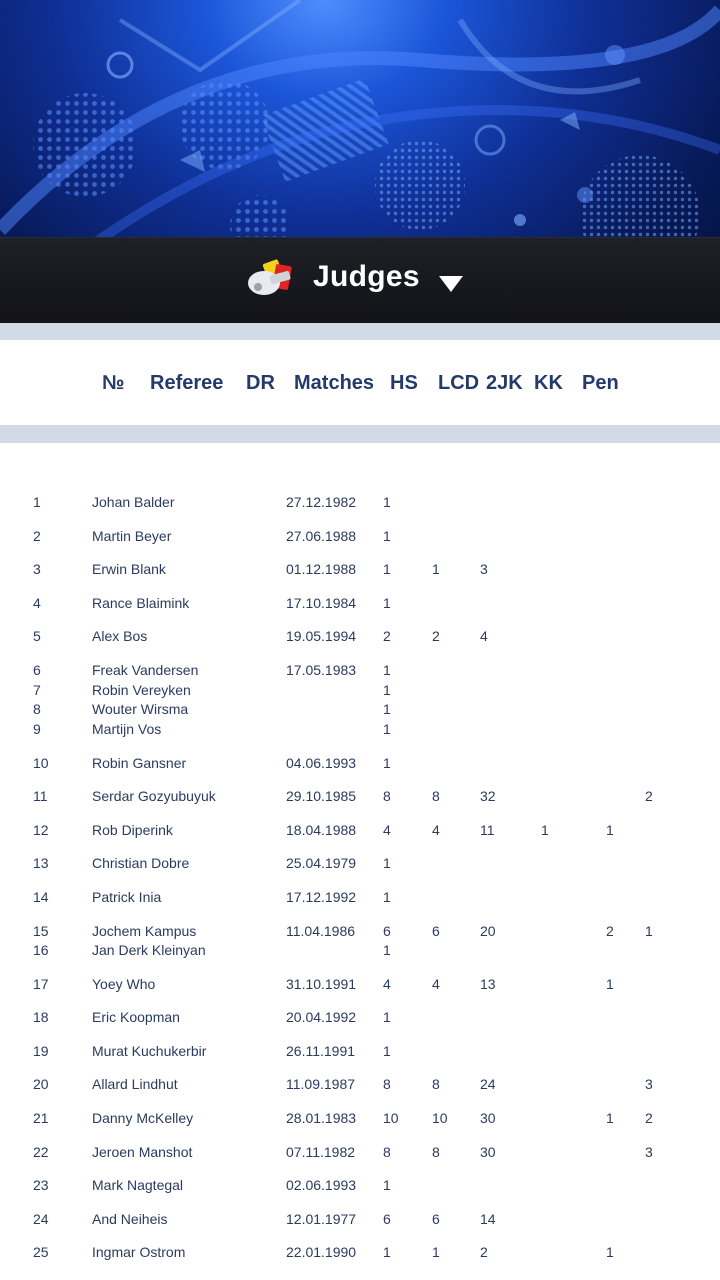 The image size is (720, 1280). I want to click on referee-name: And Neiheis, so click(130, 1219).